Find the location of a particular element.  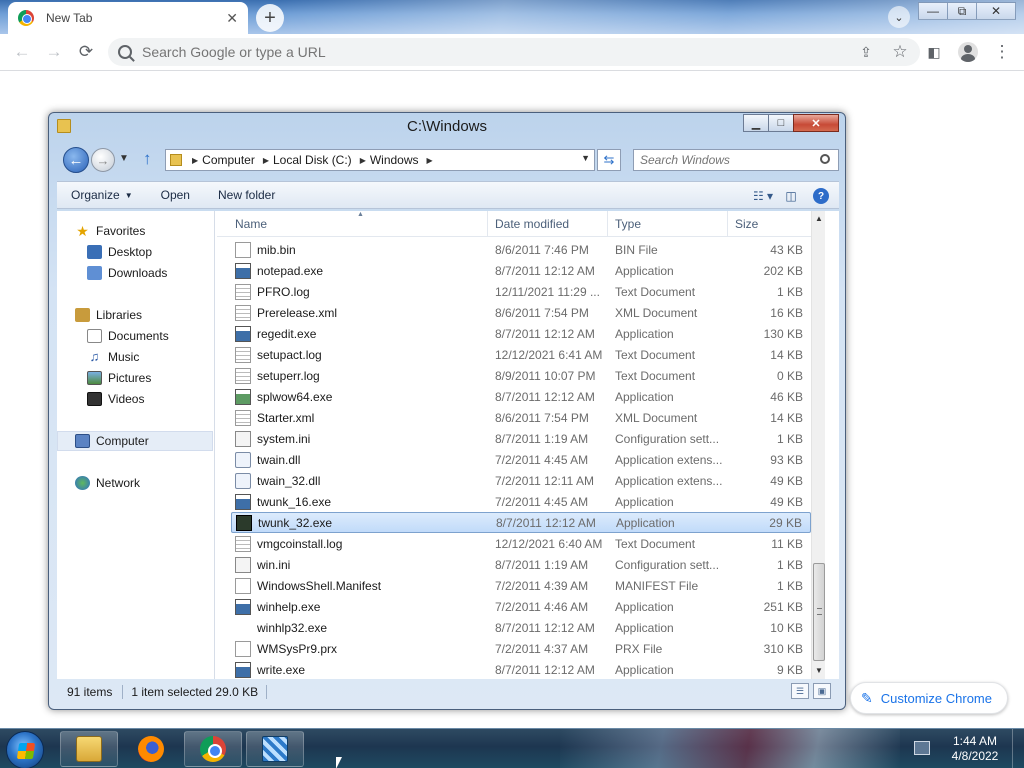

customize-chrome-button: ✎ Customize Chrome is located at coordinates (929, 698).